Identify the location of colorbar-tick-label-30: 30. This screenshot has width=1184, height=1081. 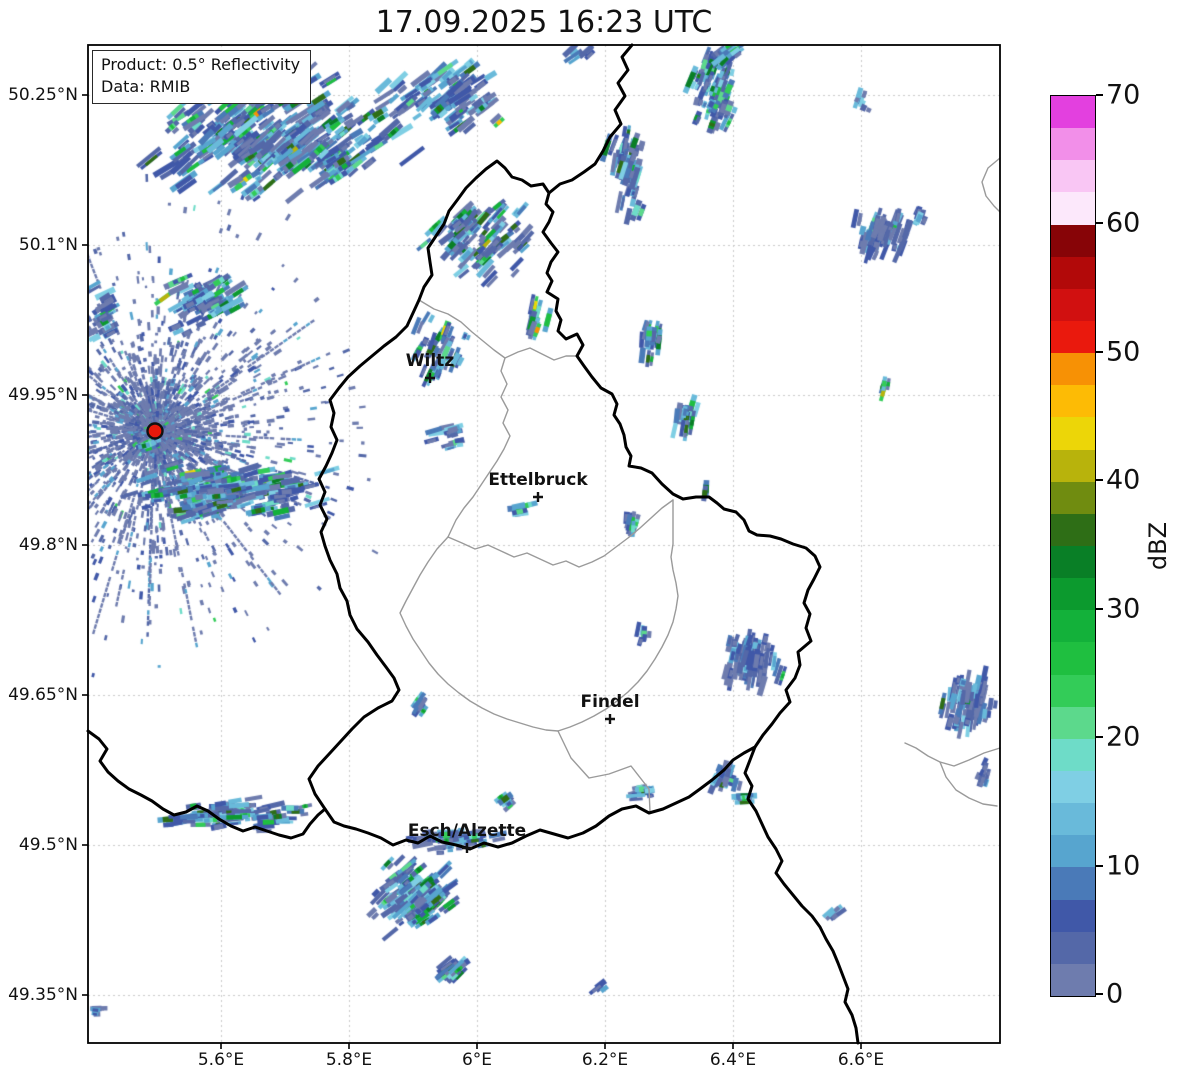
(1123, 609).